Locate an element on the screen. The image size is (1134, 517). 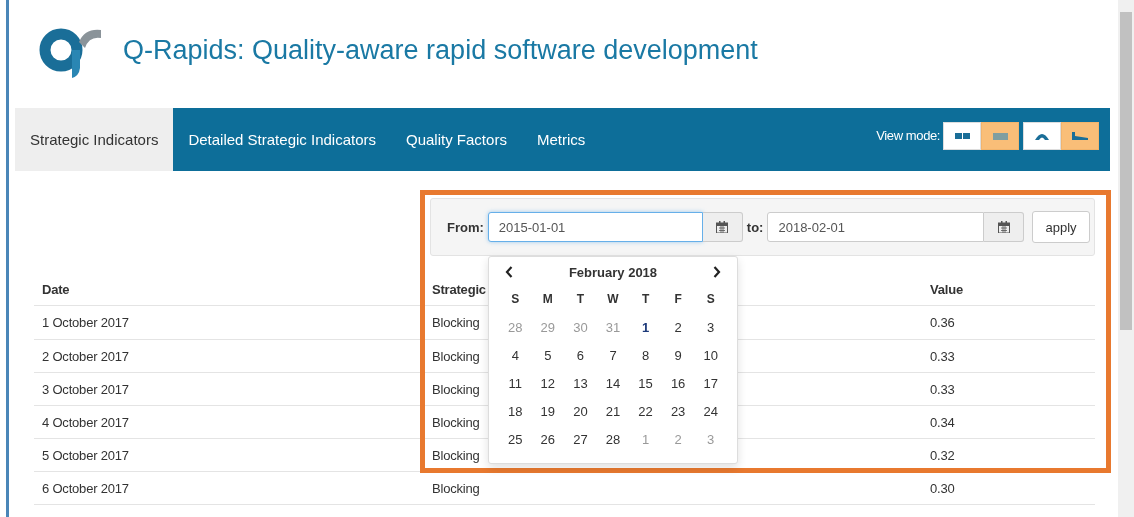
calendar-day: 11 is located at coordinates (515, 383).